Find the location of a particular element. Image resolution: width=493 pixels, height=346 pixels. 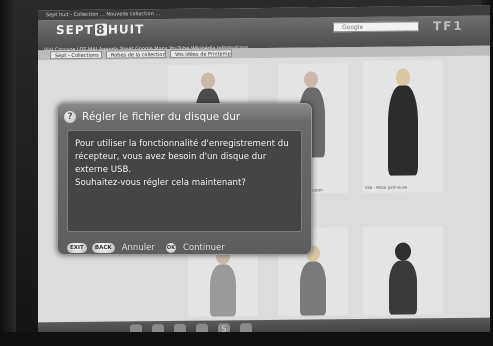

tab-3: Vos idées de Printemps is located at coordinates (201, 53).